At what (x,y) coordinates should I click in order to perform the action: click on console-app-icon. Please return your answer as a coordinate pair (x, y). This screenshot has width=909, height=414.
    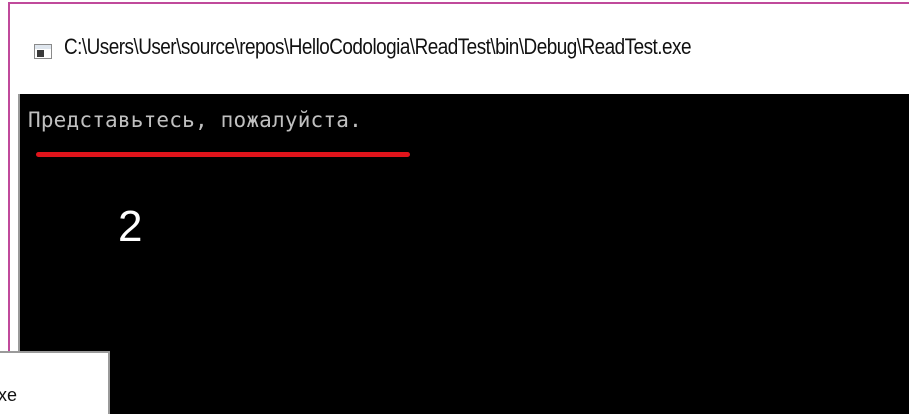
    Looking at the image, I should click on (43, 51).